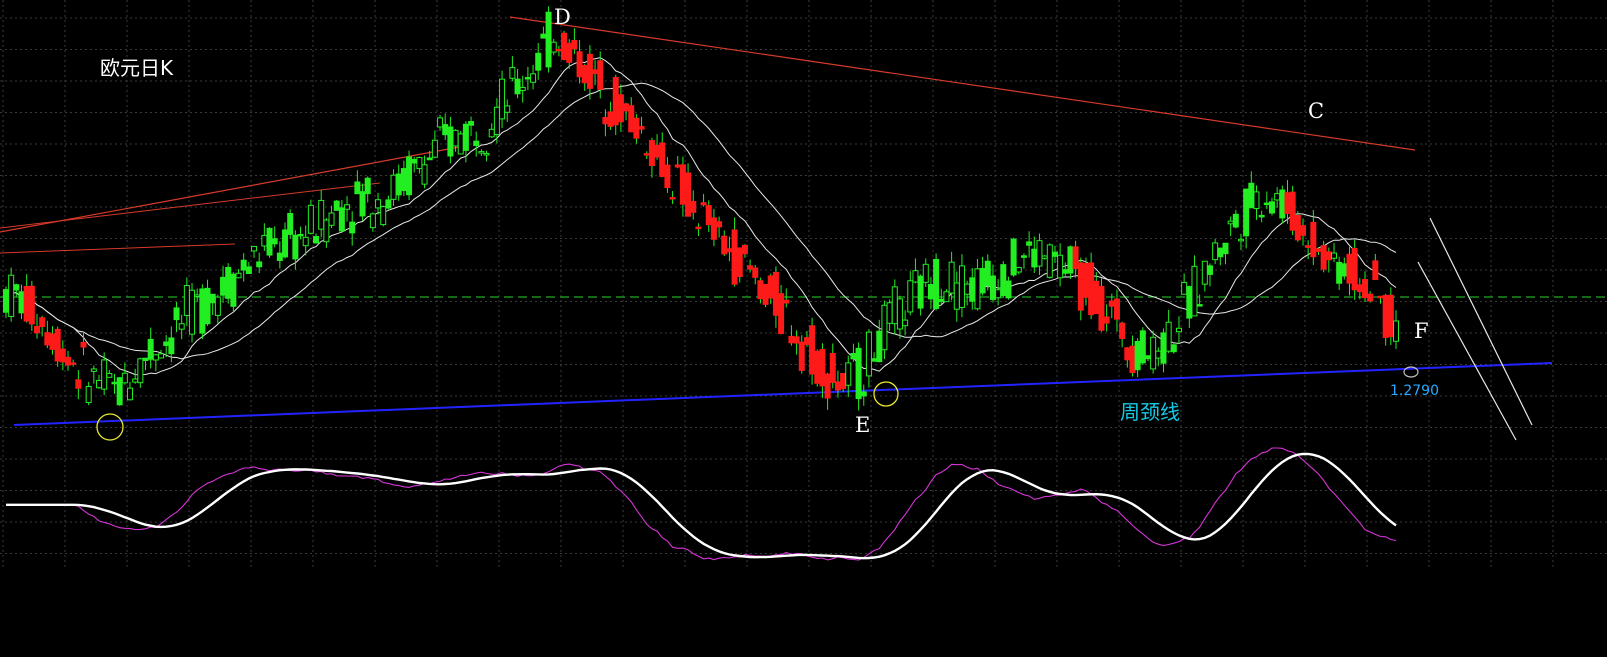  Describe the element at coordinates (1421, 331) in the screenshot. I see `point-label-f: F` at that location.